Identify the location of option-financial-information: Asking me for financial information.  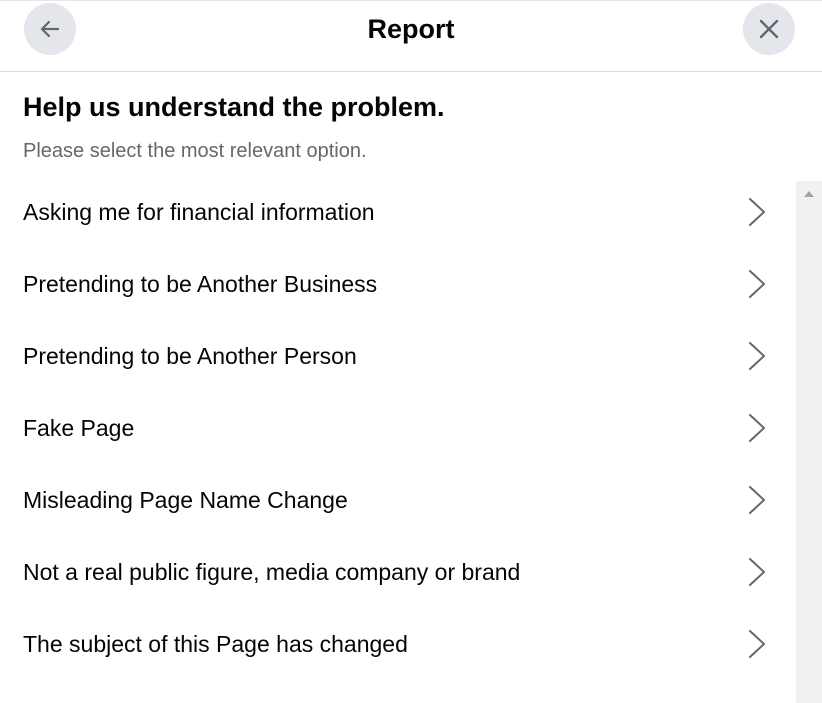
(395, 212).